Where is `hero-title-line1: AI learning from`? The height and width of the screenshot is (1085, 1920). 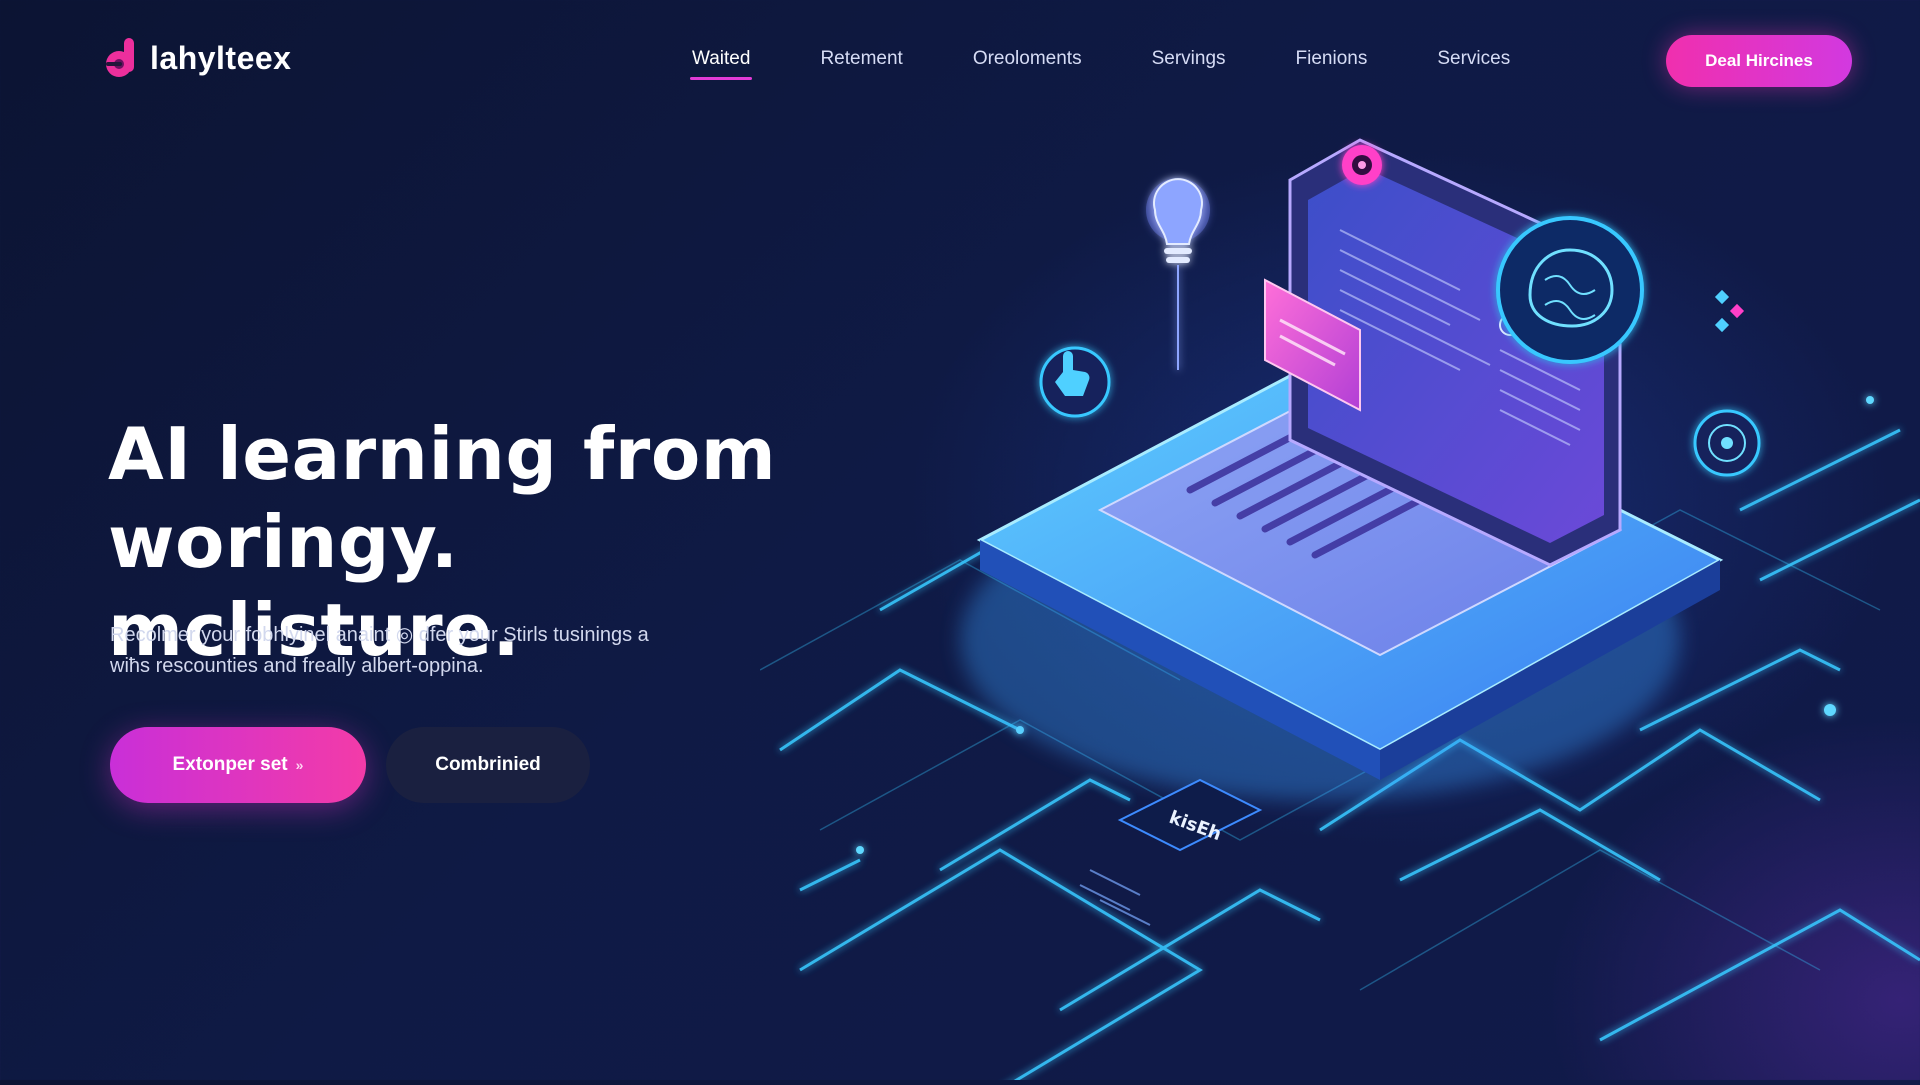 hero-title-line1: AI learning from is located at coordinates (442, 454).